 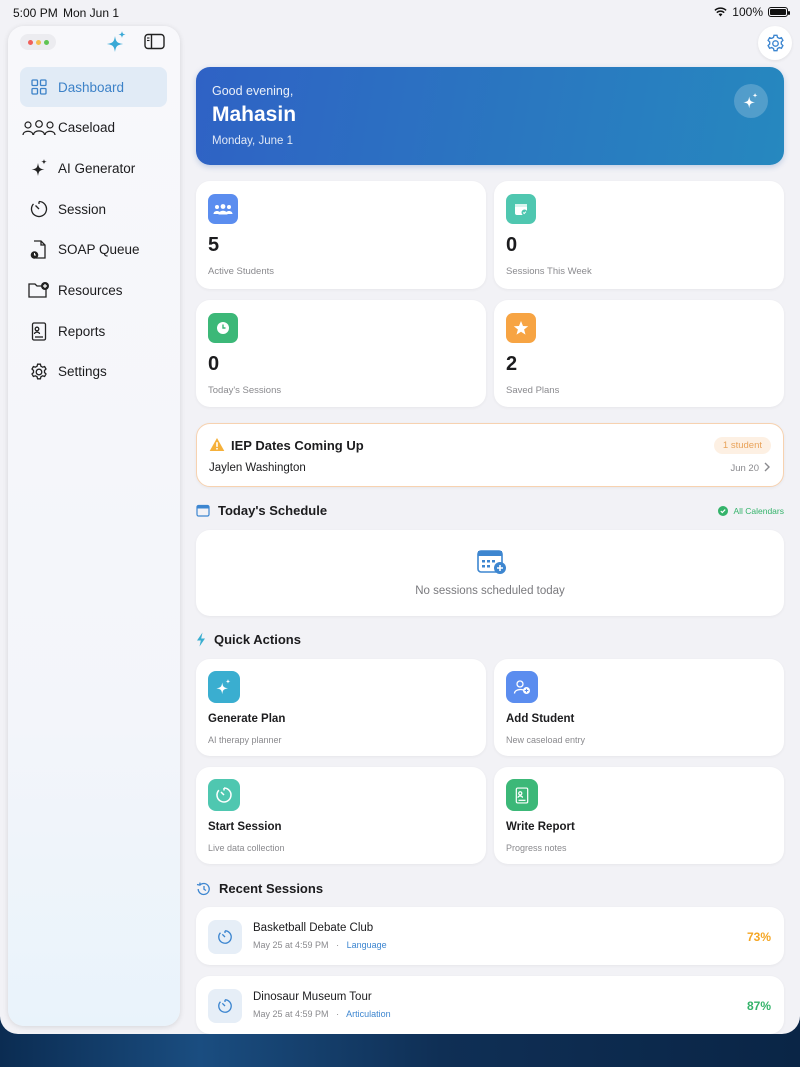 I want to click on session-meta: May 25 at 4:59 PM · Language, so click(x=320, y=945).